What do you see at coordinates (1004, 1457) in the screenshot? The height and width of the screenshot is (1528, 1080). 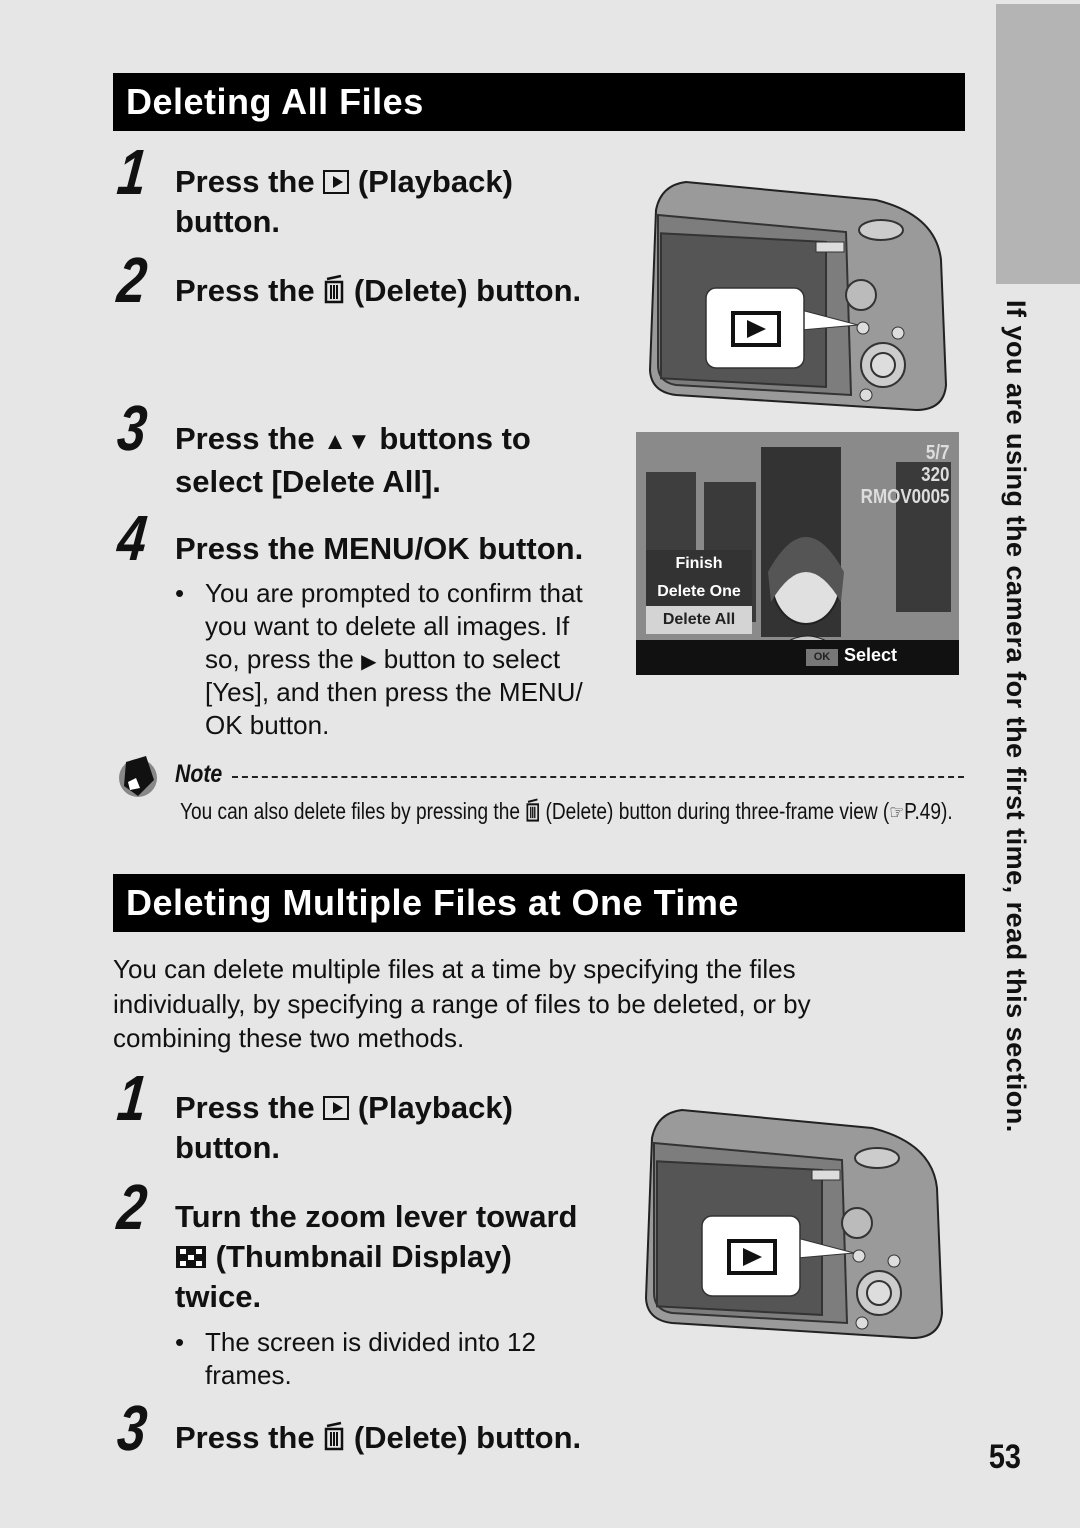 I see `page-number: 53` at bounding box center [1004, 1457].